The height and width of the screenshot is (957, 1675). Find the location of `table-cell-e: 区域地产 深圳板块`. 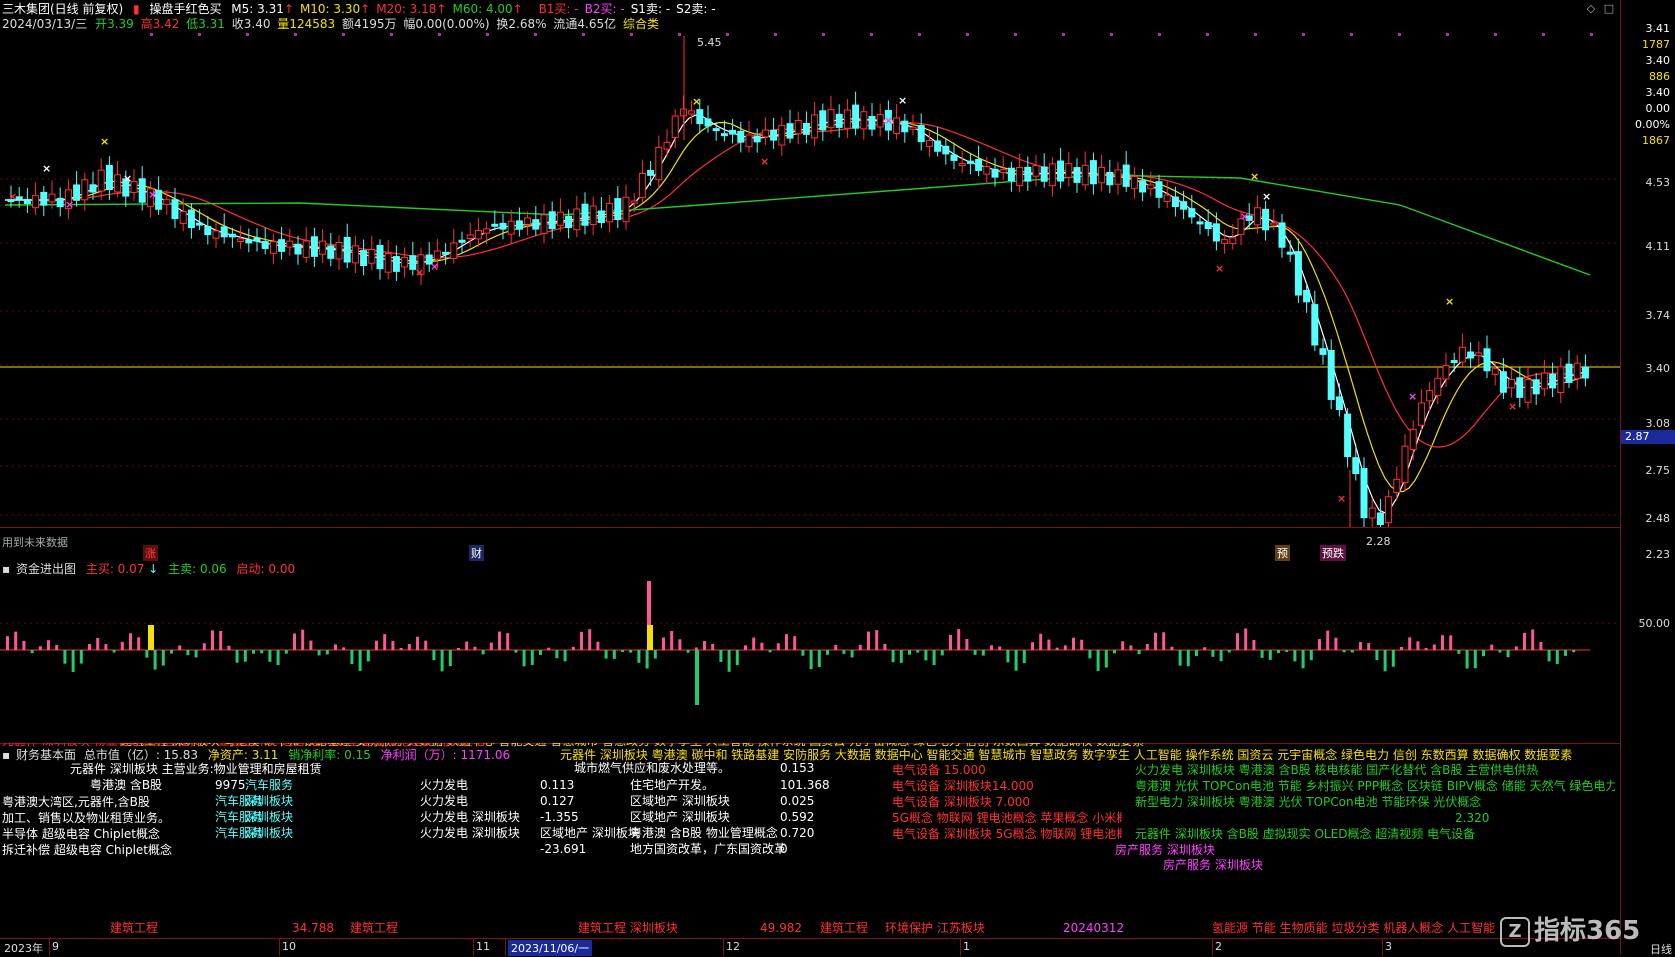

table-cell-e: 区域地产 深圳板块 is located at coordinates (680, 817).